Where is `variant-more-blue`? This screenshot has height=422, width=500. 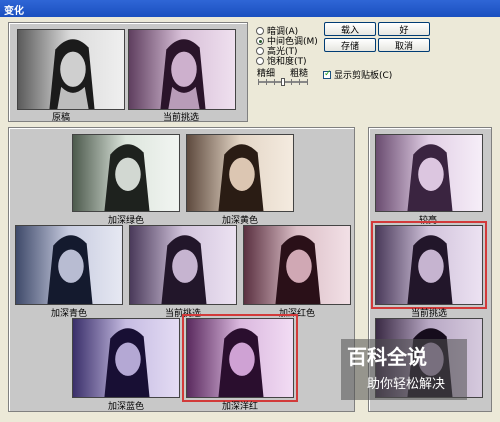
variant-more-blue is located at coordinates (126, 358).